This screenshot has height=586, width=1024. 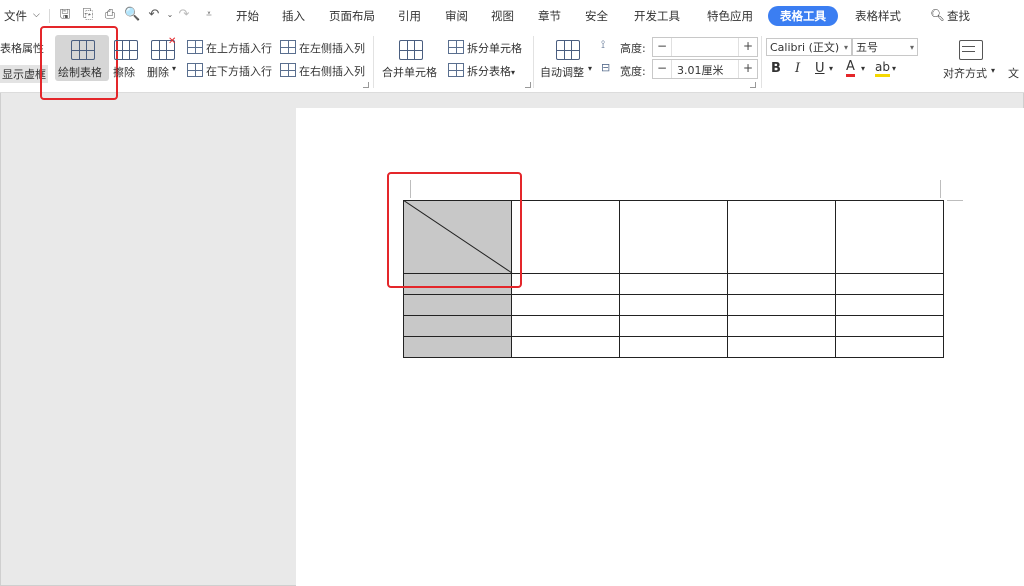 What do you see at coordinates (110, 15) in the screenshot?
I see `print-icon: ⎙` at bounding box center [110, 15].